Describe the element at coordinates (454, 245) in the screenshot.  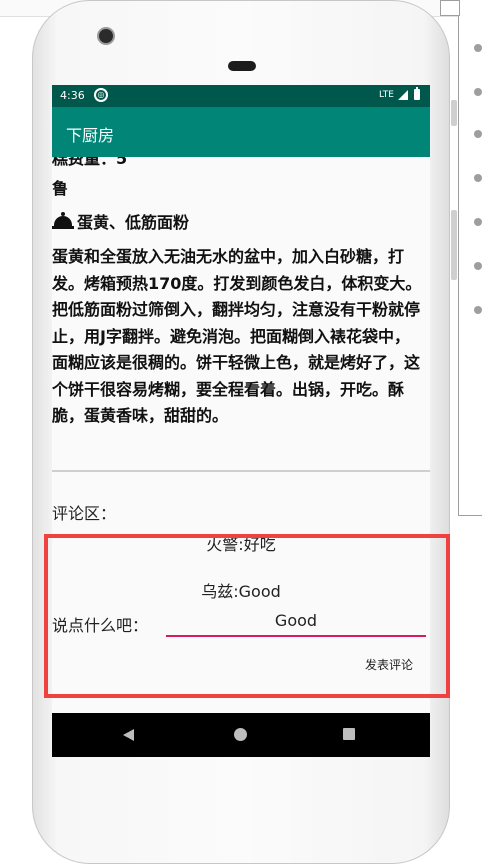
I see `volume-button` at that location.